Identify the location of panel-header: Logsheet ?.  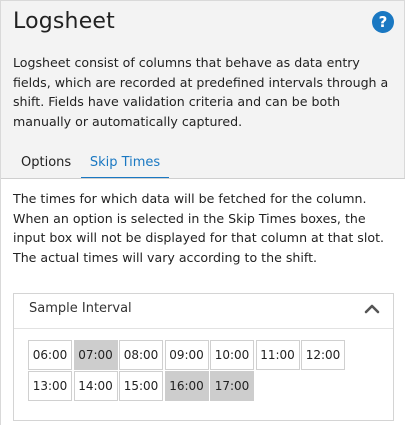
(203, 24).